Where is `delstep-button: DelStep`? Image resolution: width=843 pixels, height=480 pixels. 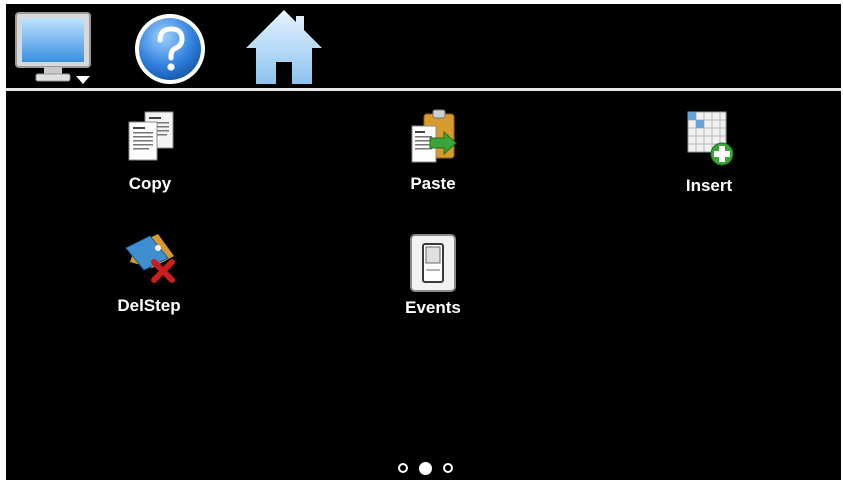 delstep-button: DelStep is located at coordinates (149, 280).